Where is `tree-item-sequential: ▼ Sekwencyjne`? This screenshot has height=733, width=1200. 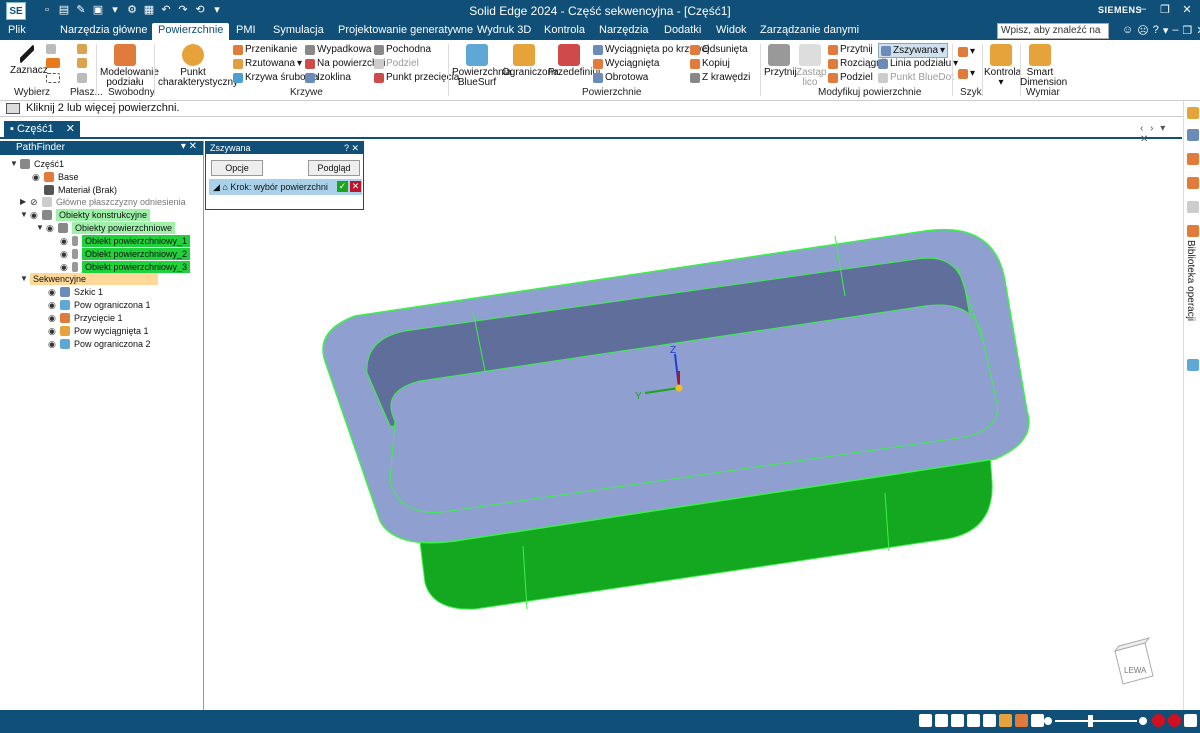
tree-item-sequential: ▼ Sekwencyjne is located at coordinates (90, 279).